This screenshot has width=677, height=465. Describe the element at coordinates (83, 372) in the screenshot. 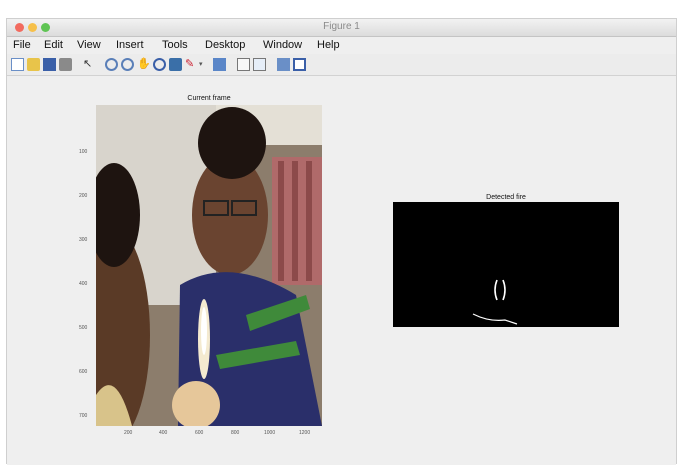

I see `y-tick-label: 600` at that location.